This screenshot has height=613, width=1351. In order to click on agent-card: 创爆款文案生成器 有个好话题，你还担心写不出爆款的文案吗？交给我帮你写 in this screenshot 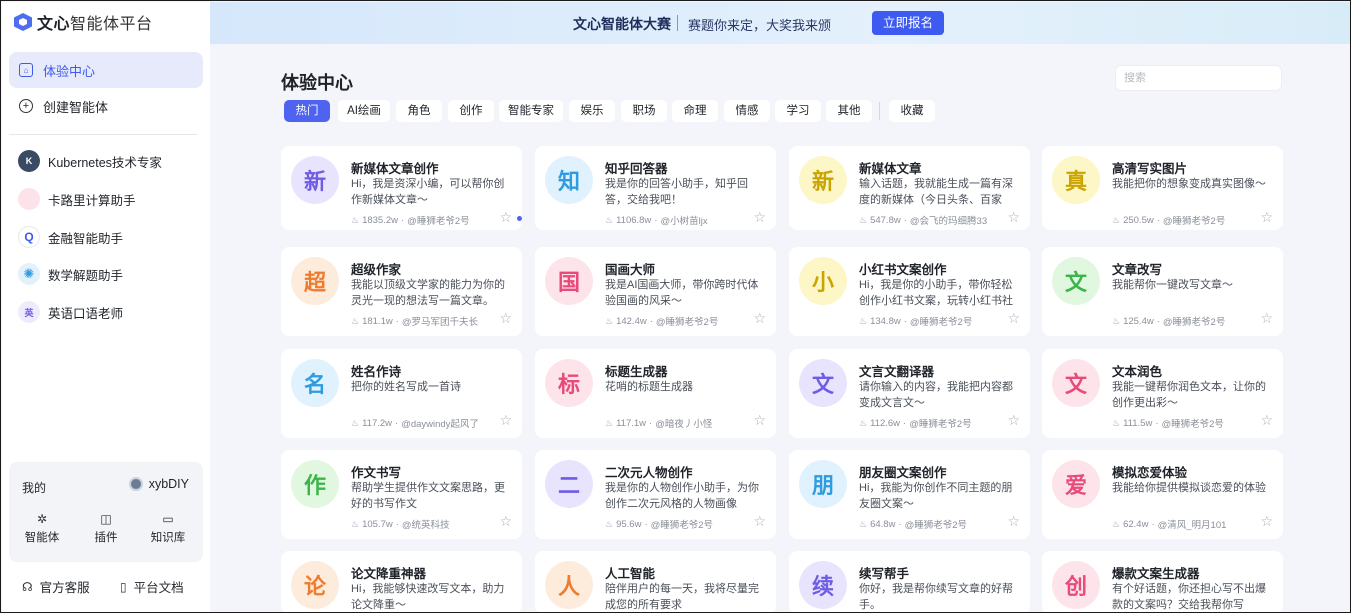, I will do `click(1162, 581)`.